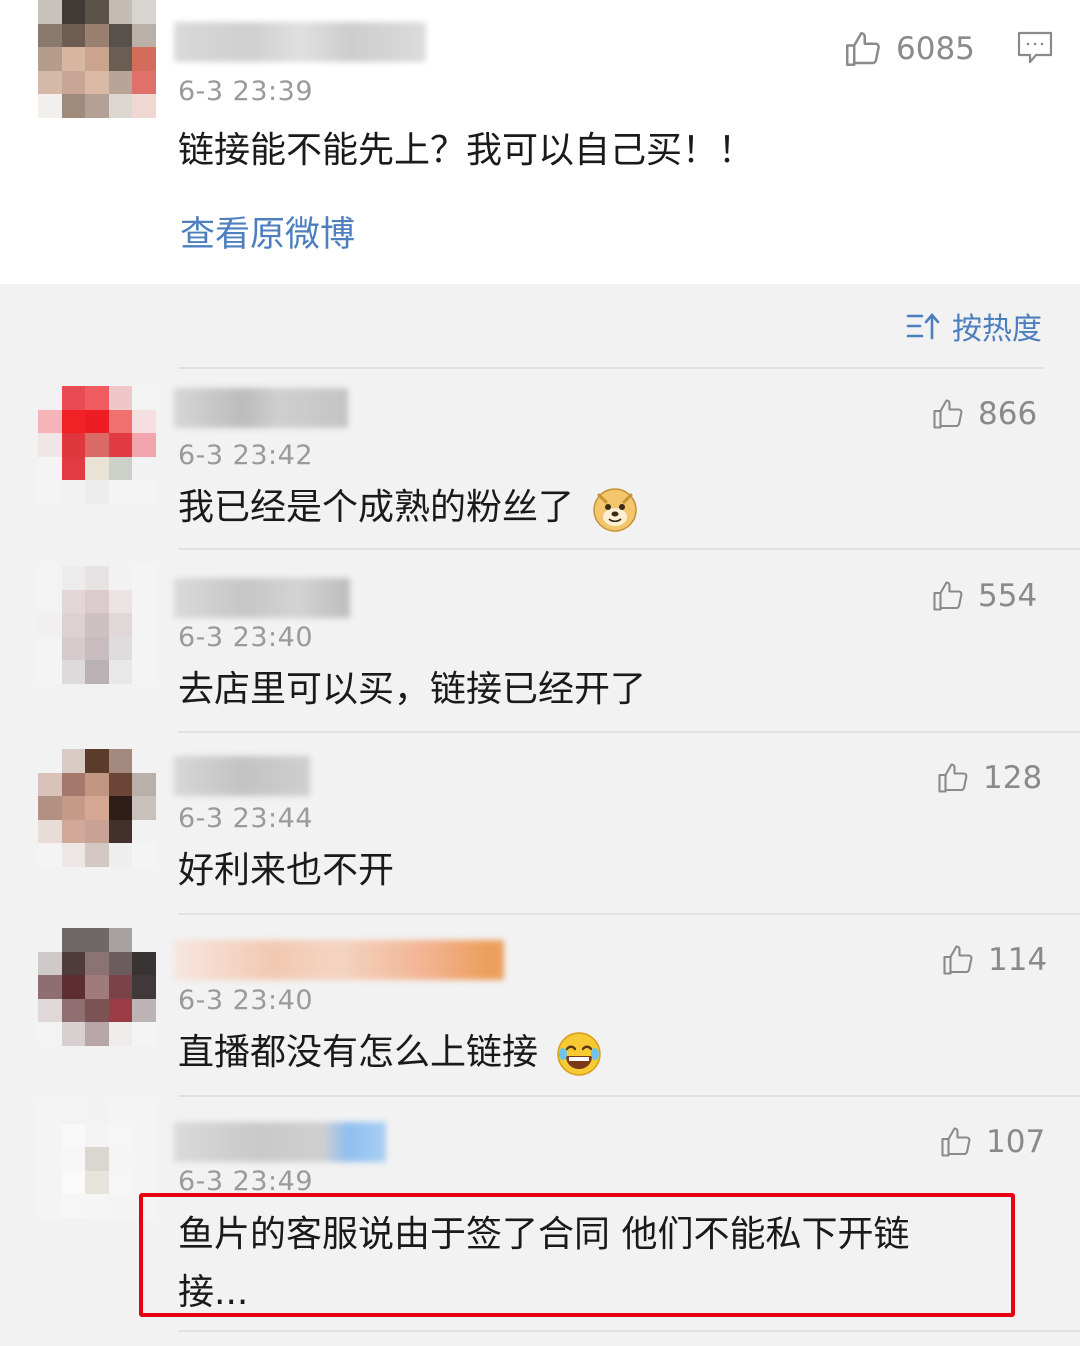  I want to click on like-count: 554, so click(1008, 596).